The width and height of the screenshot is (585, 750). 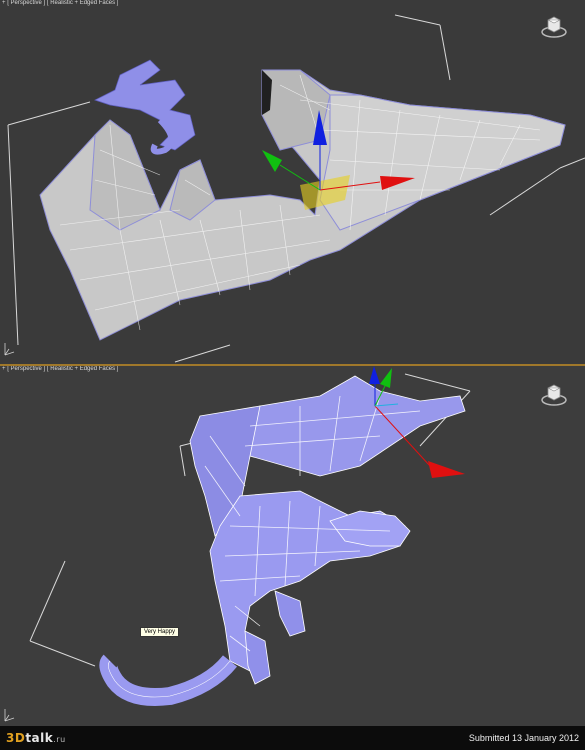 What do you see at coordinates (59, 739) in the screenshot?
I see `logo-domain: .ru` at bounding box center [59, 739].